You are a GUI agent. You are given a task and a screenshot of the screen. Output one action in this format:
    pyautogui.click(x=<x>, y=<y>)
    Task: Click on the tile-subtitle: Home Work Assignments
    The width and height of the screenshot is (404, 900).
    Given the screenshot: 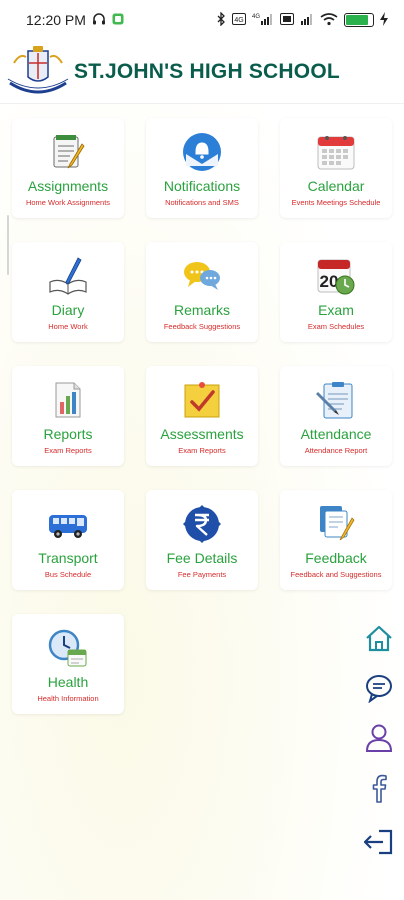 What is the action you would take?
    pyautogui.click(x=68, y=202)
    